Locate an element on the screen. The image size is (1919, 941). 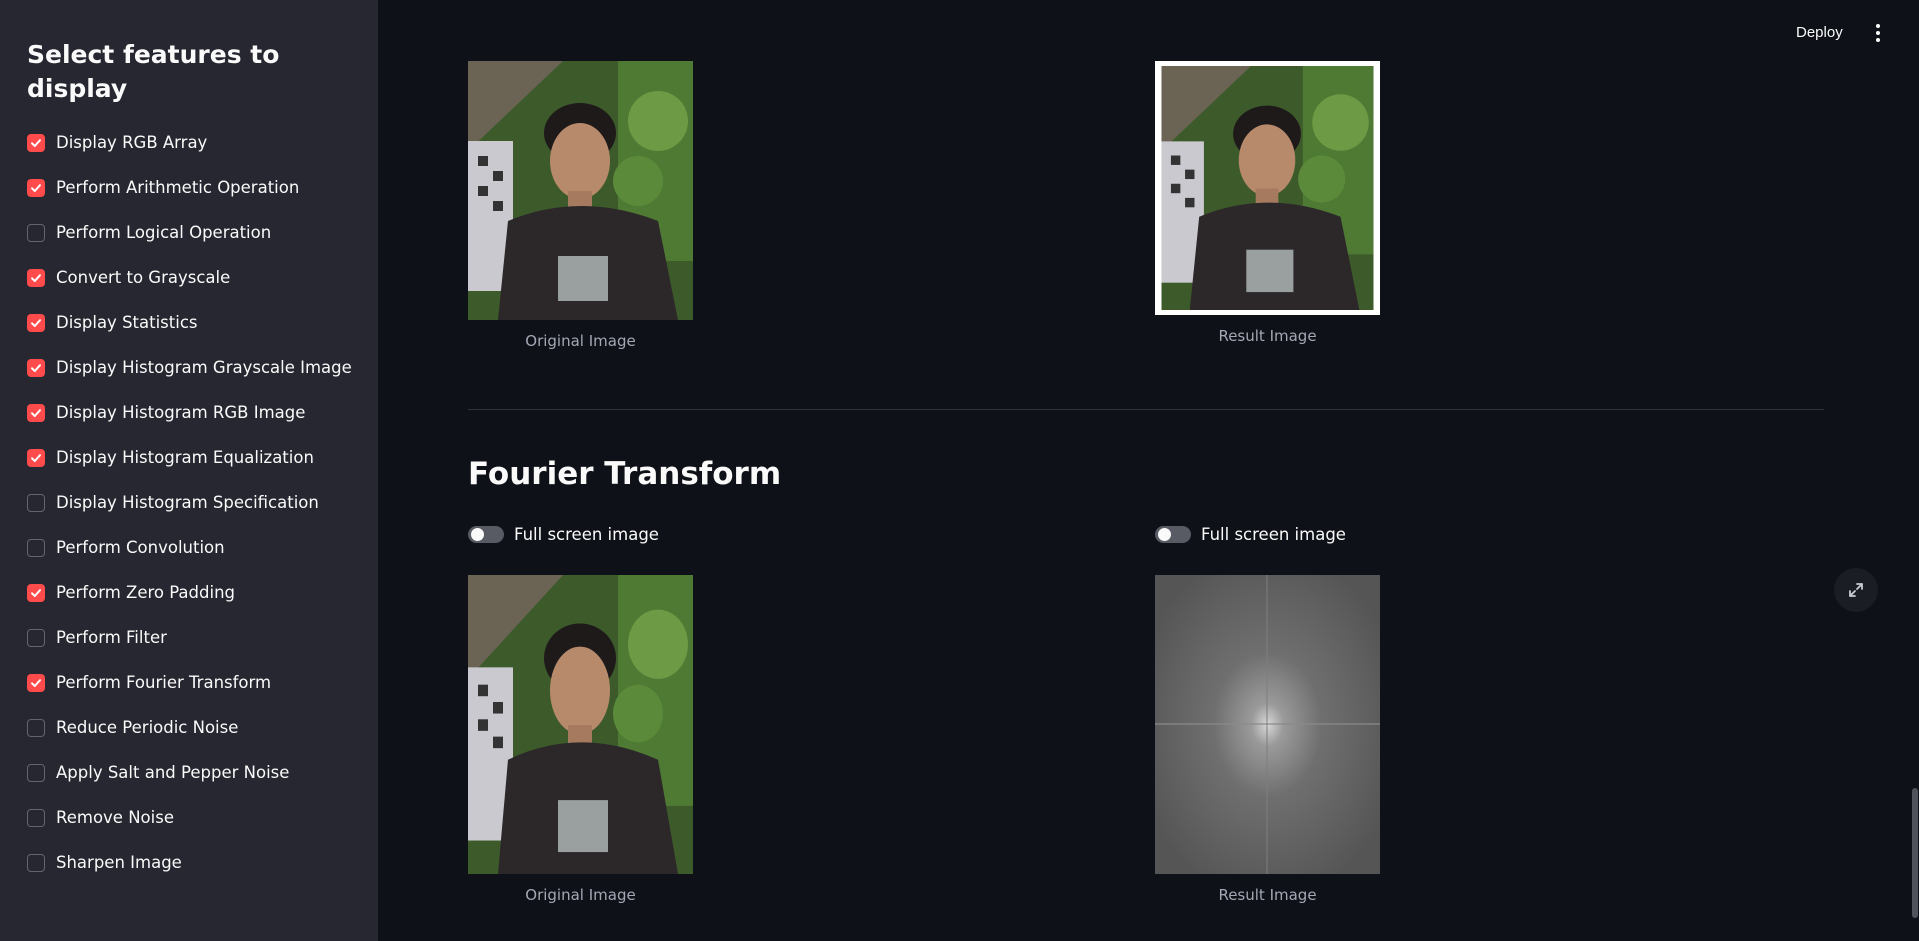
zero-padding-original-caption: Original Image is located at coordinates (580, 341).